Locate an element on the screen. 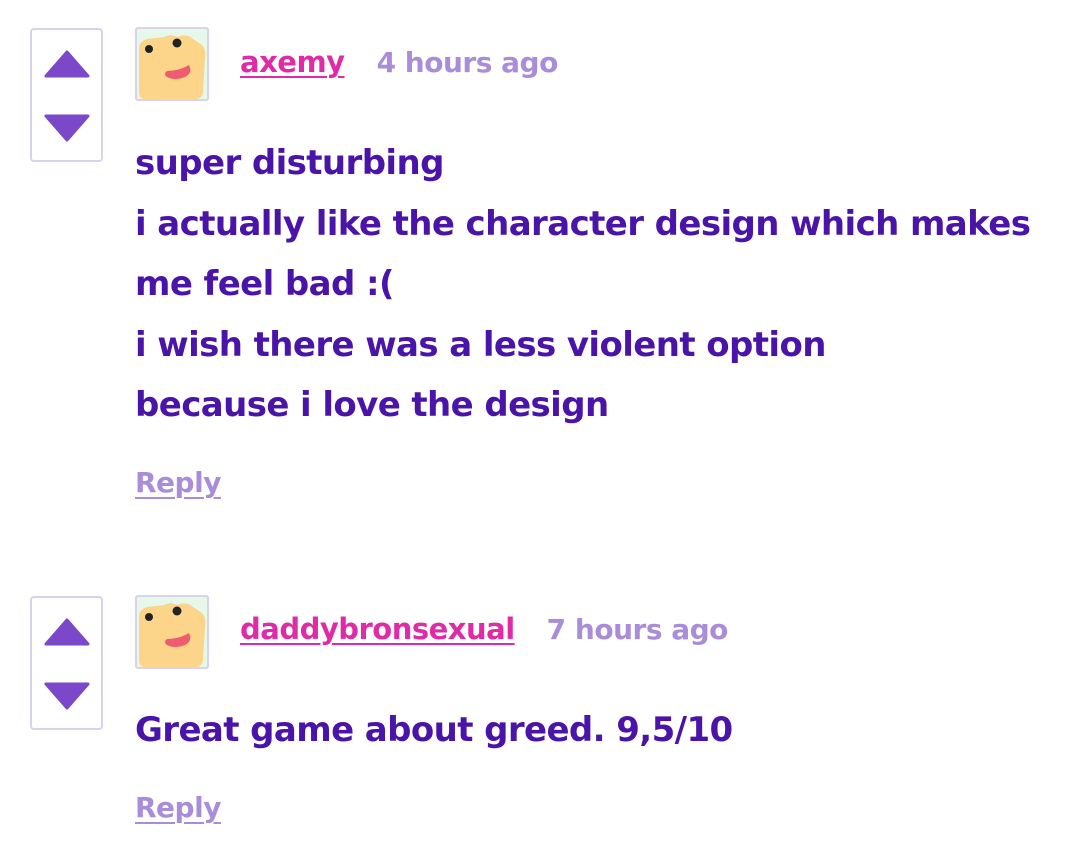 The height and width of the screenshot is (857, 1080). comment-body-line: super disturbing is located at coordinates (289, 163).